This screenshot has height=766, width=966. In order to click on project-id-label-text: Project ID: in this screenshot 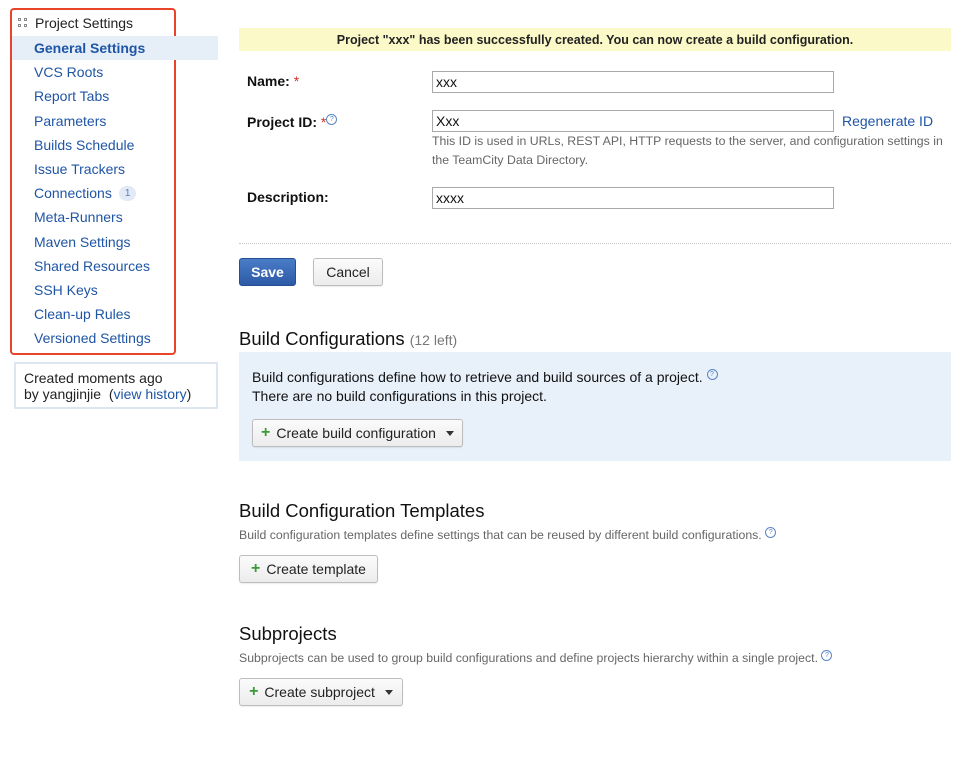, I will do `click(282, 122)`.